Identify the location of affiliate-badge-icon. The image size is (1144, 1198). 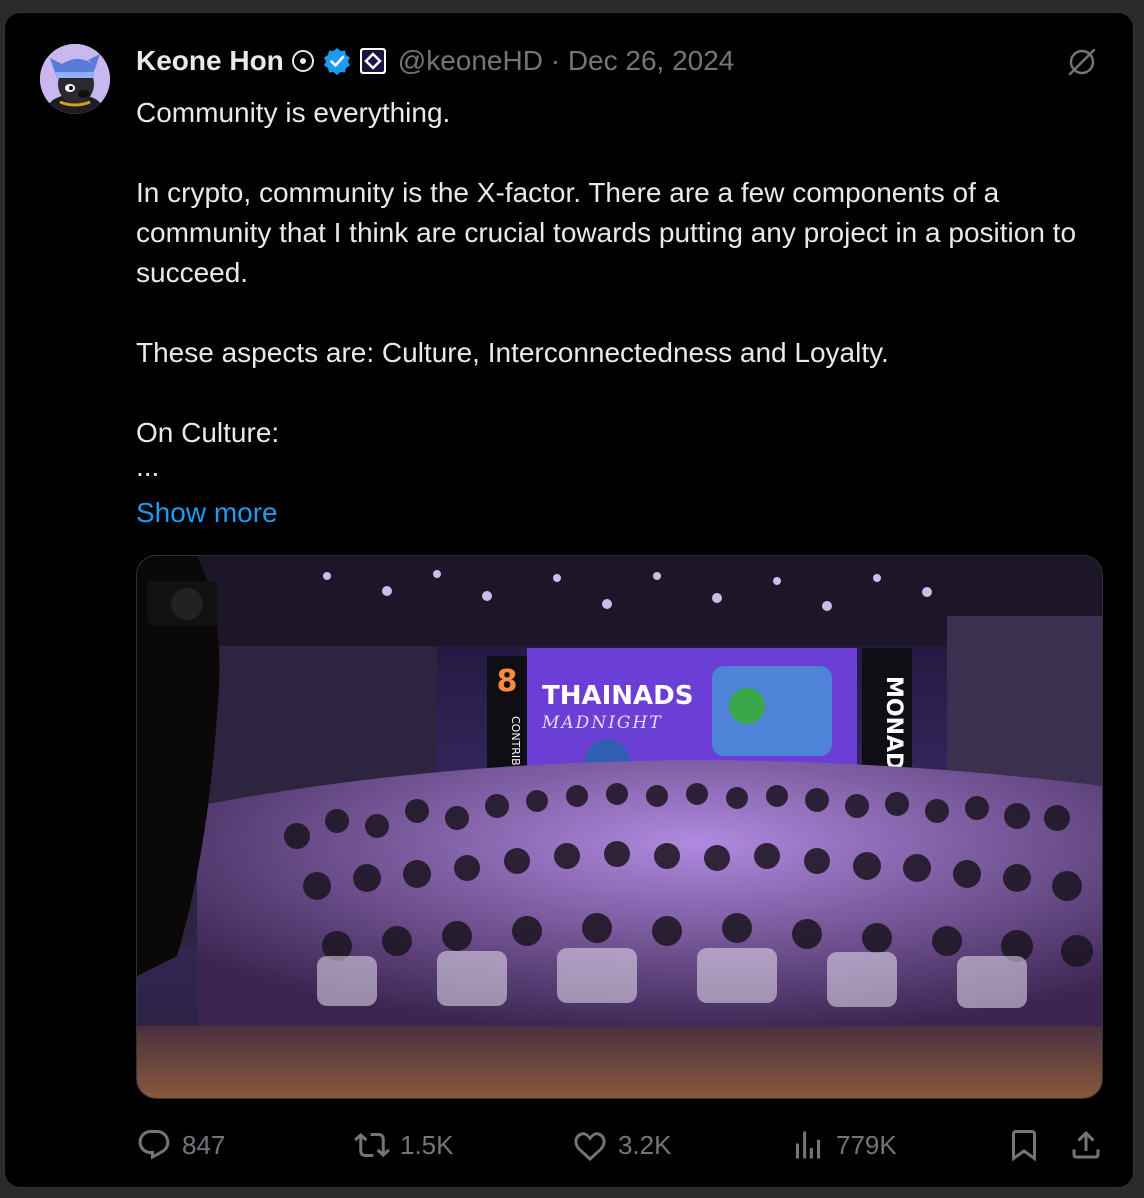
(373, 61).